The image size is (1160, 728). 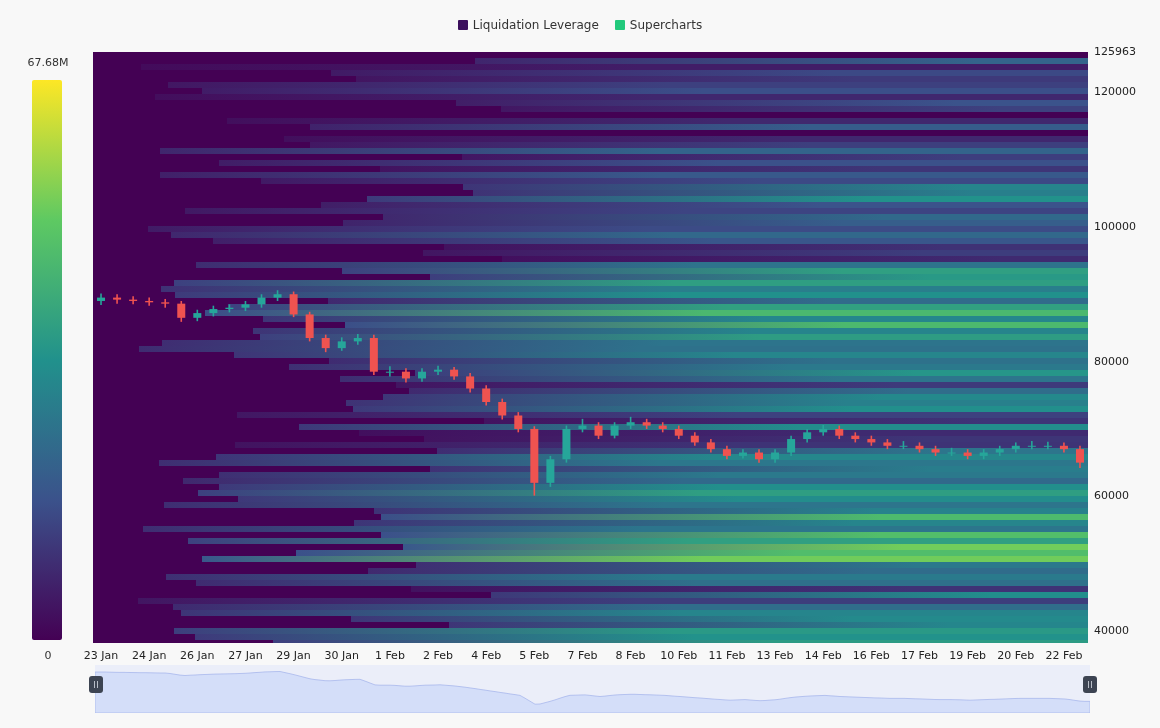 I want to click on x-axis-label: 29 Jan, so click(x=293, y=656).